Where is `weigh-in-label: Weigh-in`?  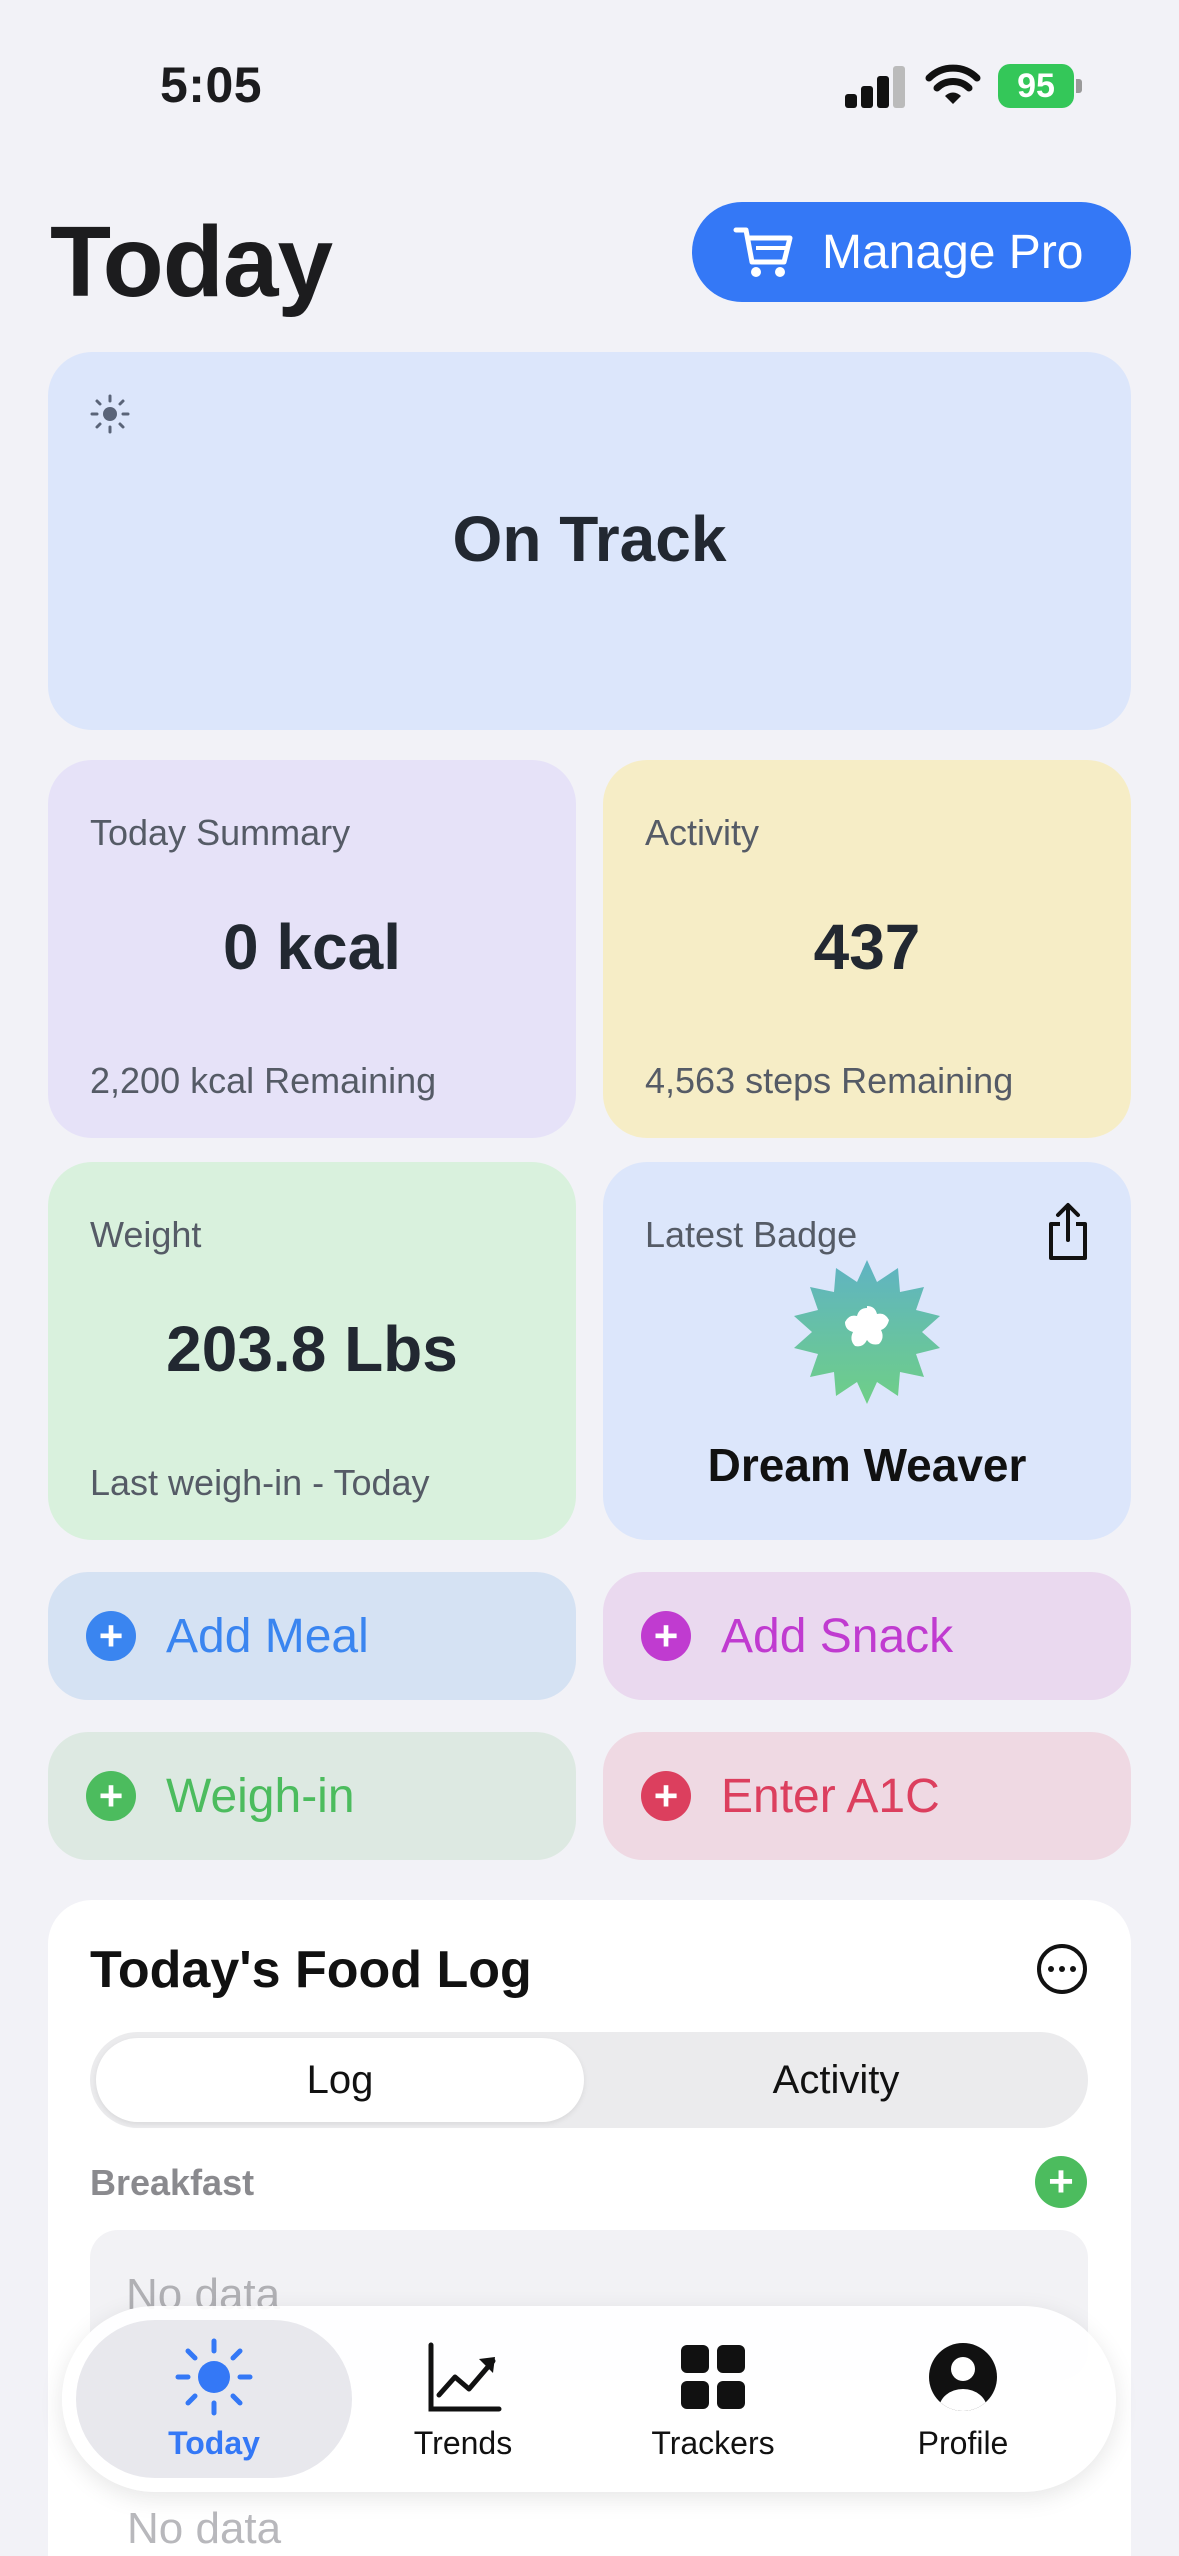
weigh-in-label: Weigh-in is located at coordinates (260, 1796).